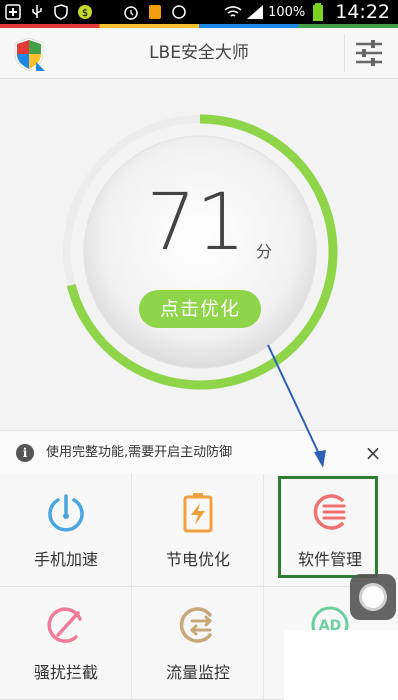 The image size is (398, 700). I want to click on close-icon: ×, so click(373, 453).